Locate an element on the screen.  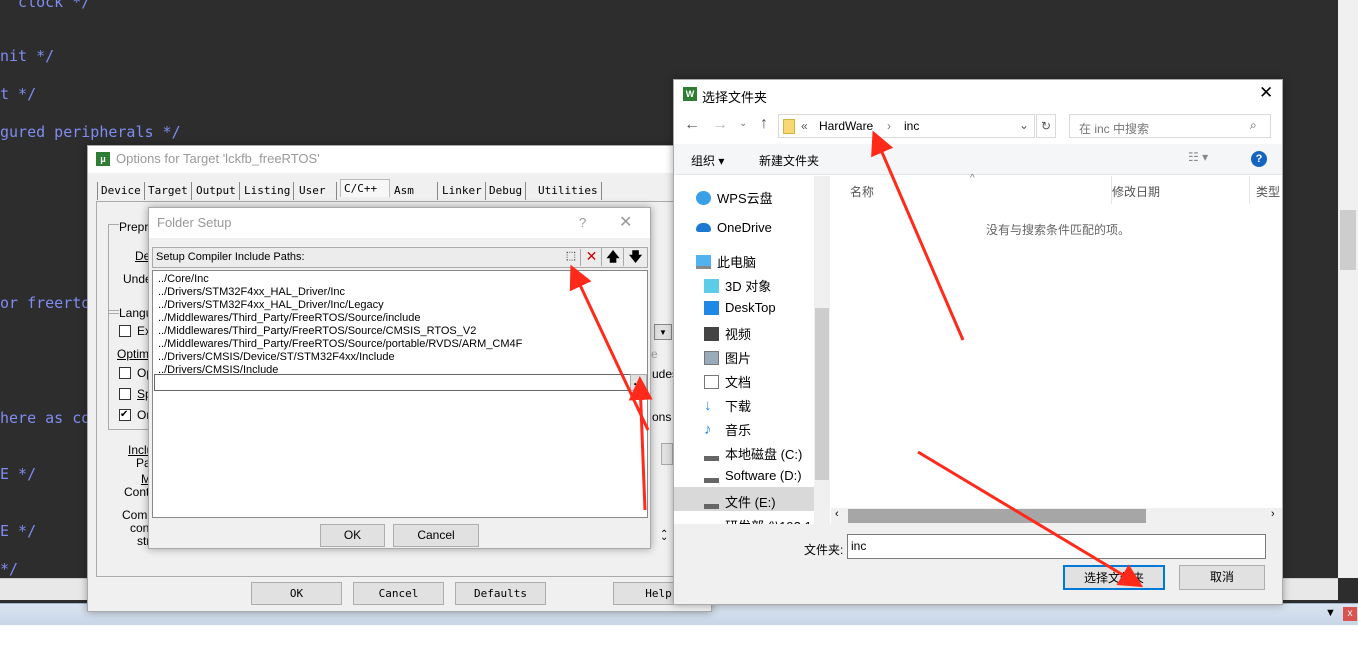
arrow-to-browse-button is located at coordinates (640, 443).